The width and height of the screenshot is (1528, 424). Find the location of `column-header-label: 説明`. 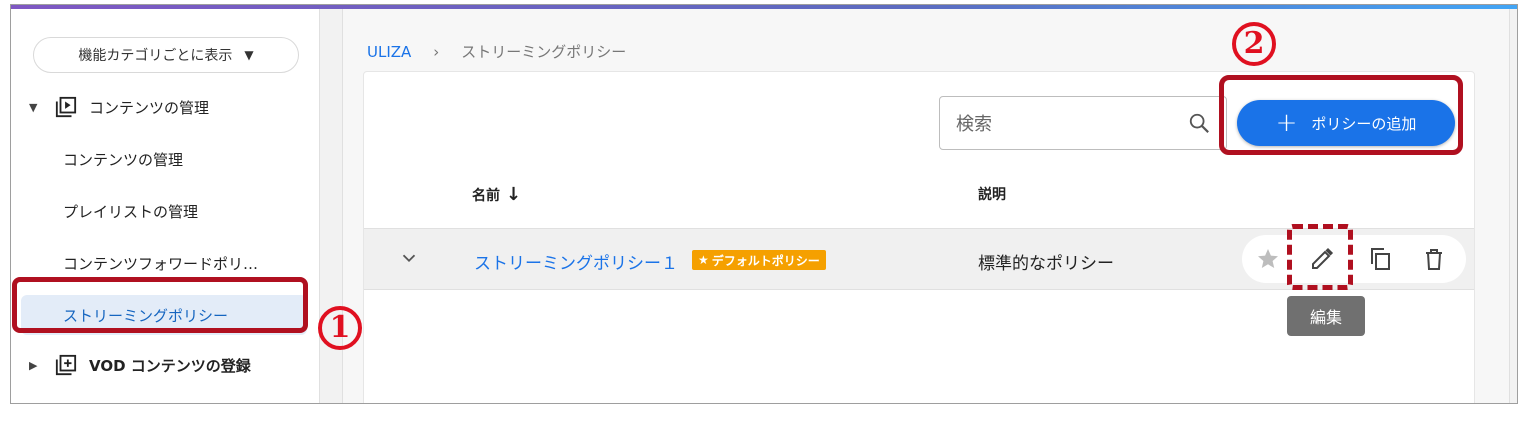

column-header-label: 説明 is located at coordinates (992, 195).